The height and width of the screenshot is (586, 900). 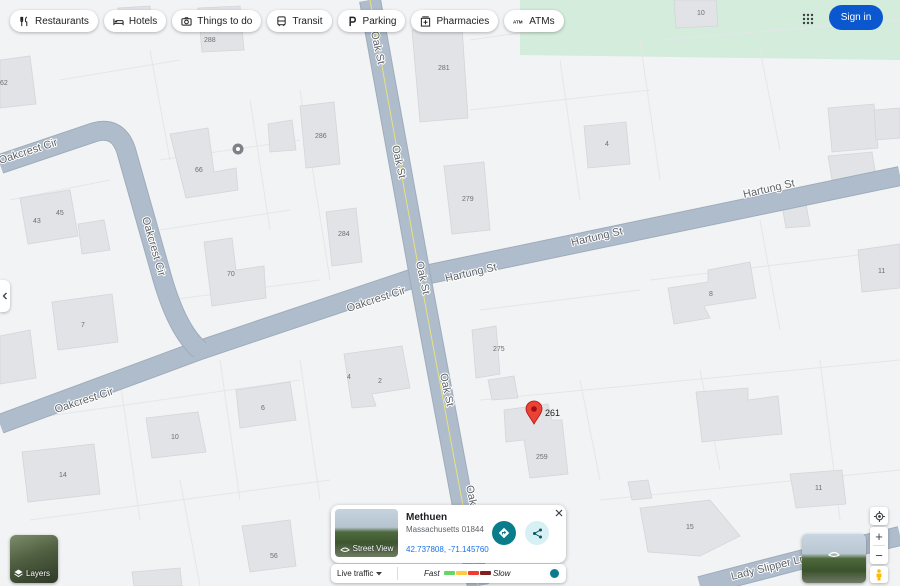 I want to click on house-number: 288, so click(x=210, y=40).